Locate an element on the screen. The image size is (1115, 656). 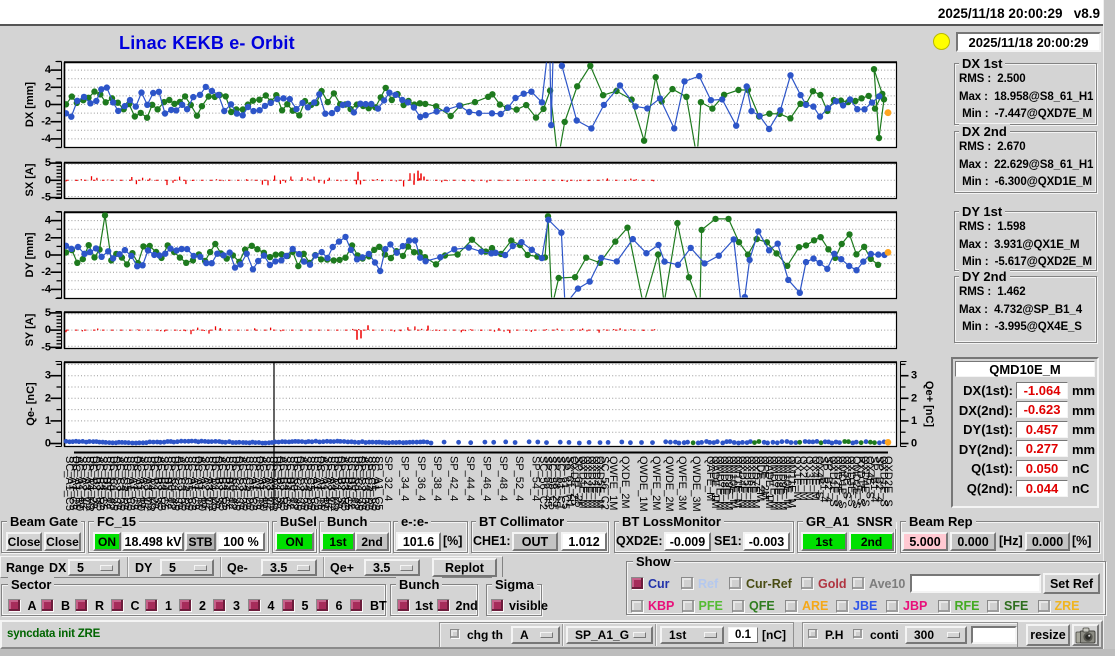
svg-text: QWDE_2M is located at coordinates (669, 484).